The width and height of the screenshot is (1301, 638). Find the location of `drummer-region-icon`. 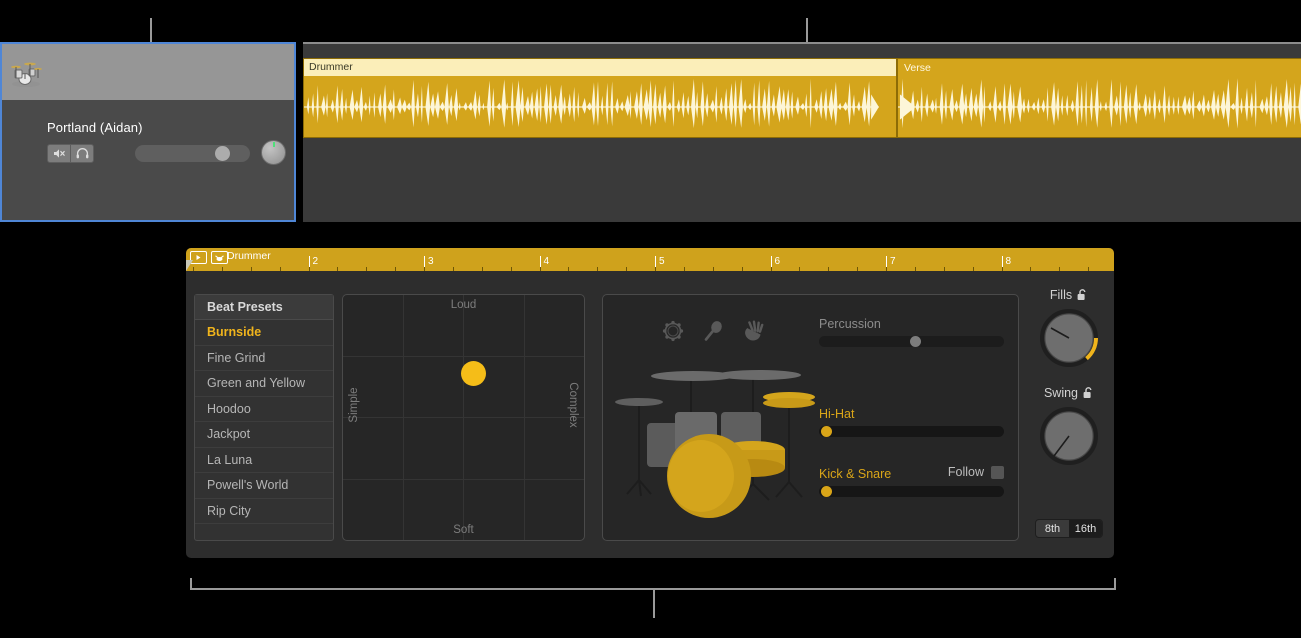

drummer-region-icon is located at coordinates (219, 257).